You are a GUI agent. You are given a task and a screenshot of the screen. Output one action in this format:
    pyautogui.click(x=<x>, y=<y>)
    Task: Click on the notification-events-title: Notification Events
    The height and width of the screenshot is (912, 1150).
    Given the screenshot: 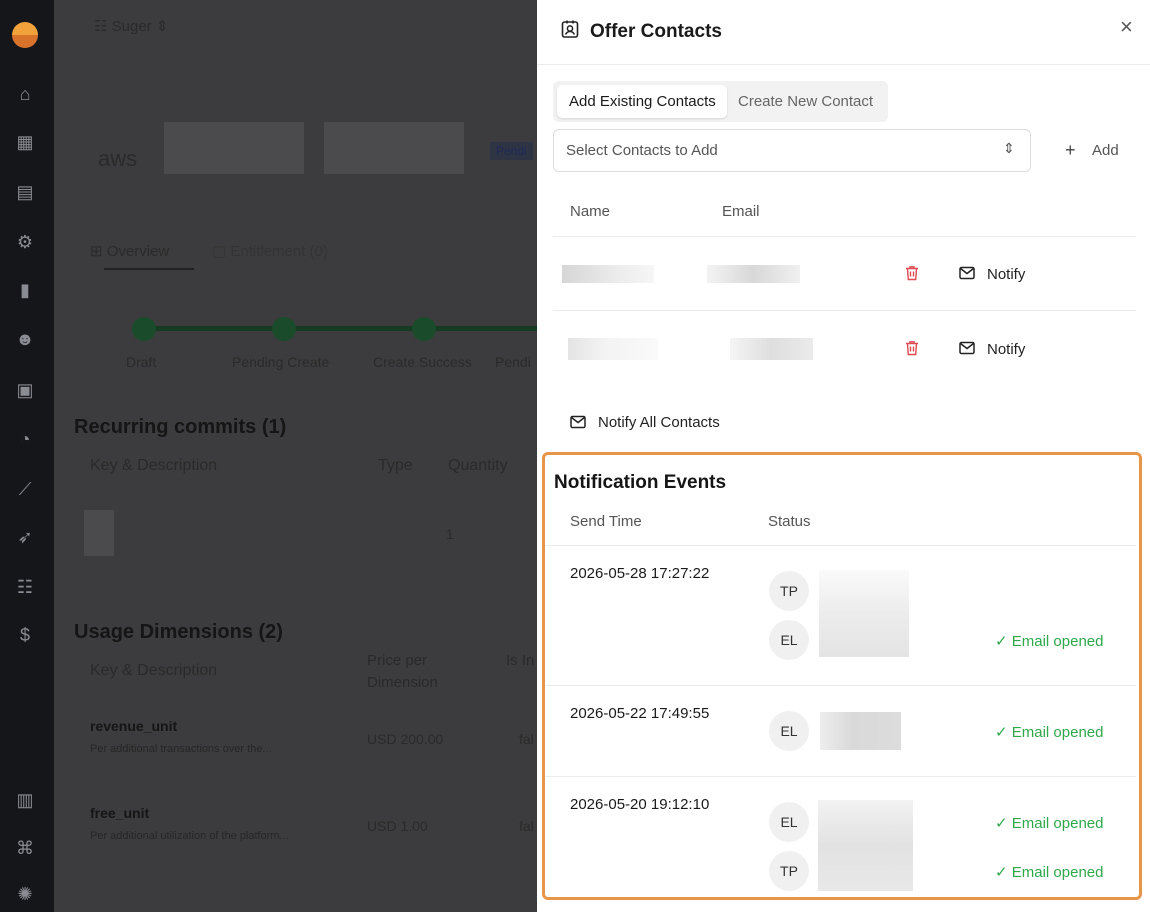 What is the action you would take?
    pyautogui.click(x=640, y=482)
    